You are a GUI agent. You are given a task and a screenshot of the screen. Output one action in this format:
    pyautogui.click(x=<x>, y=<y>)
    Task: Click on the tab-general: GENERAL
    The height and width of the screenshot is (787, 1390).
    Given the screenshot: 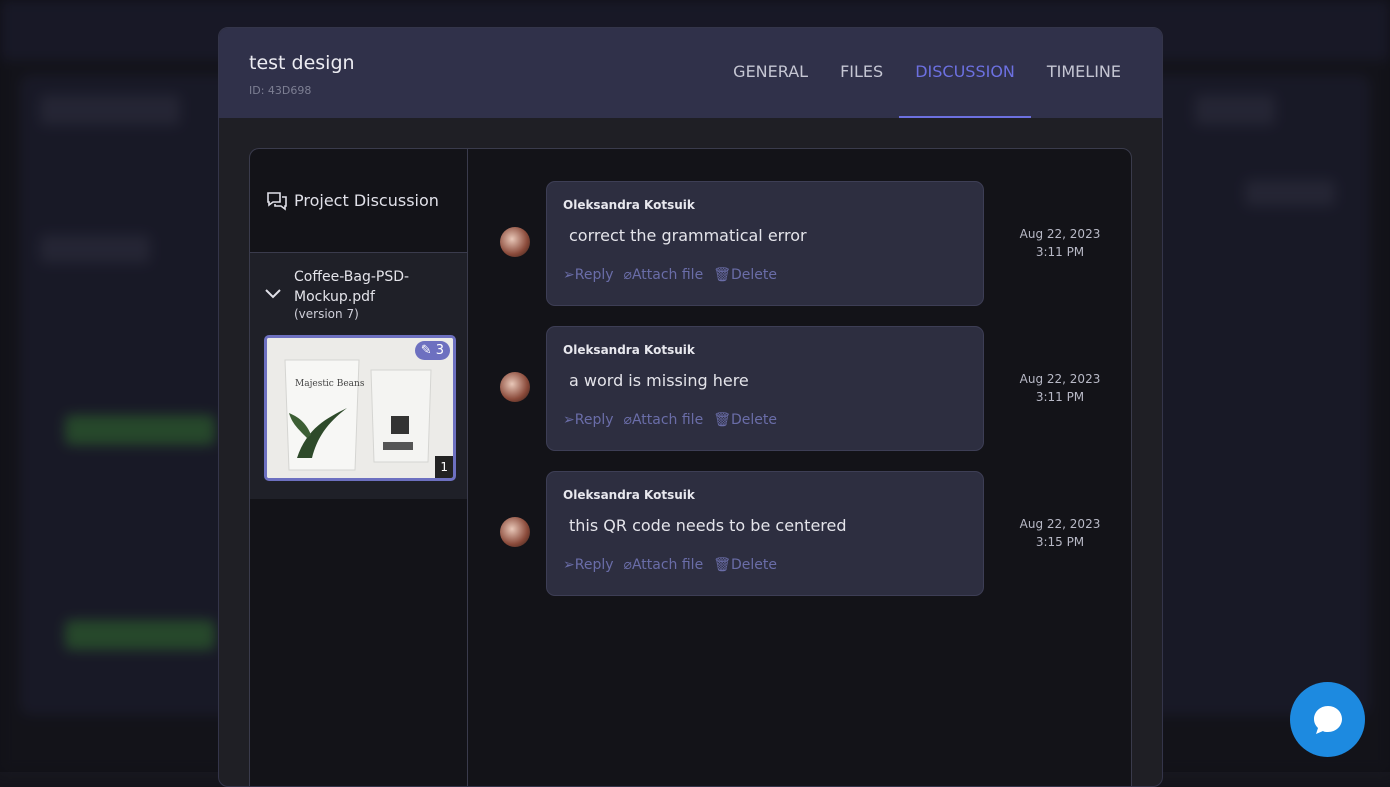 What is the action you would take?
    pyautogui.click(x=770, y=73)
    